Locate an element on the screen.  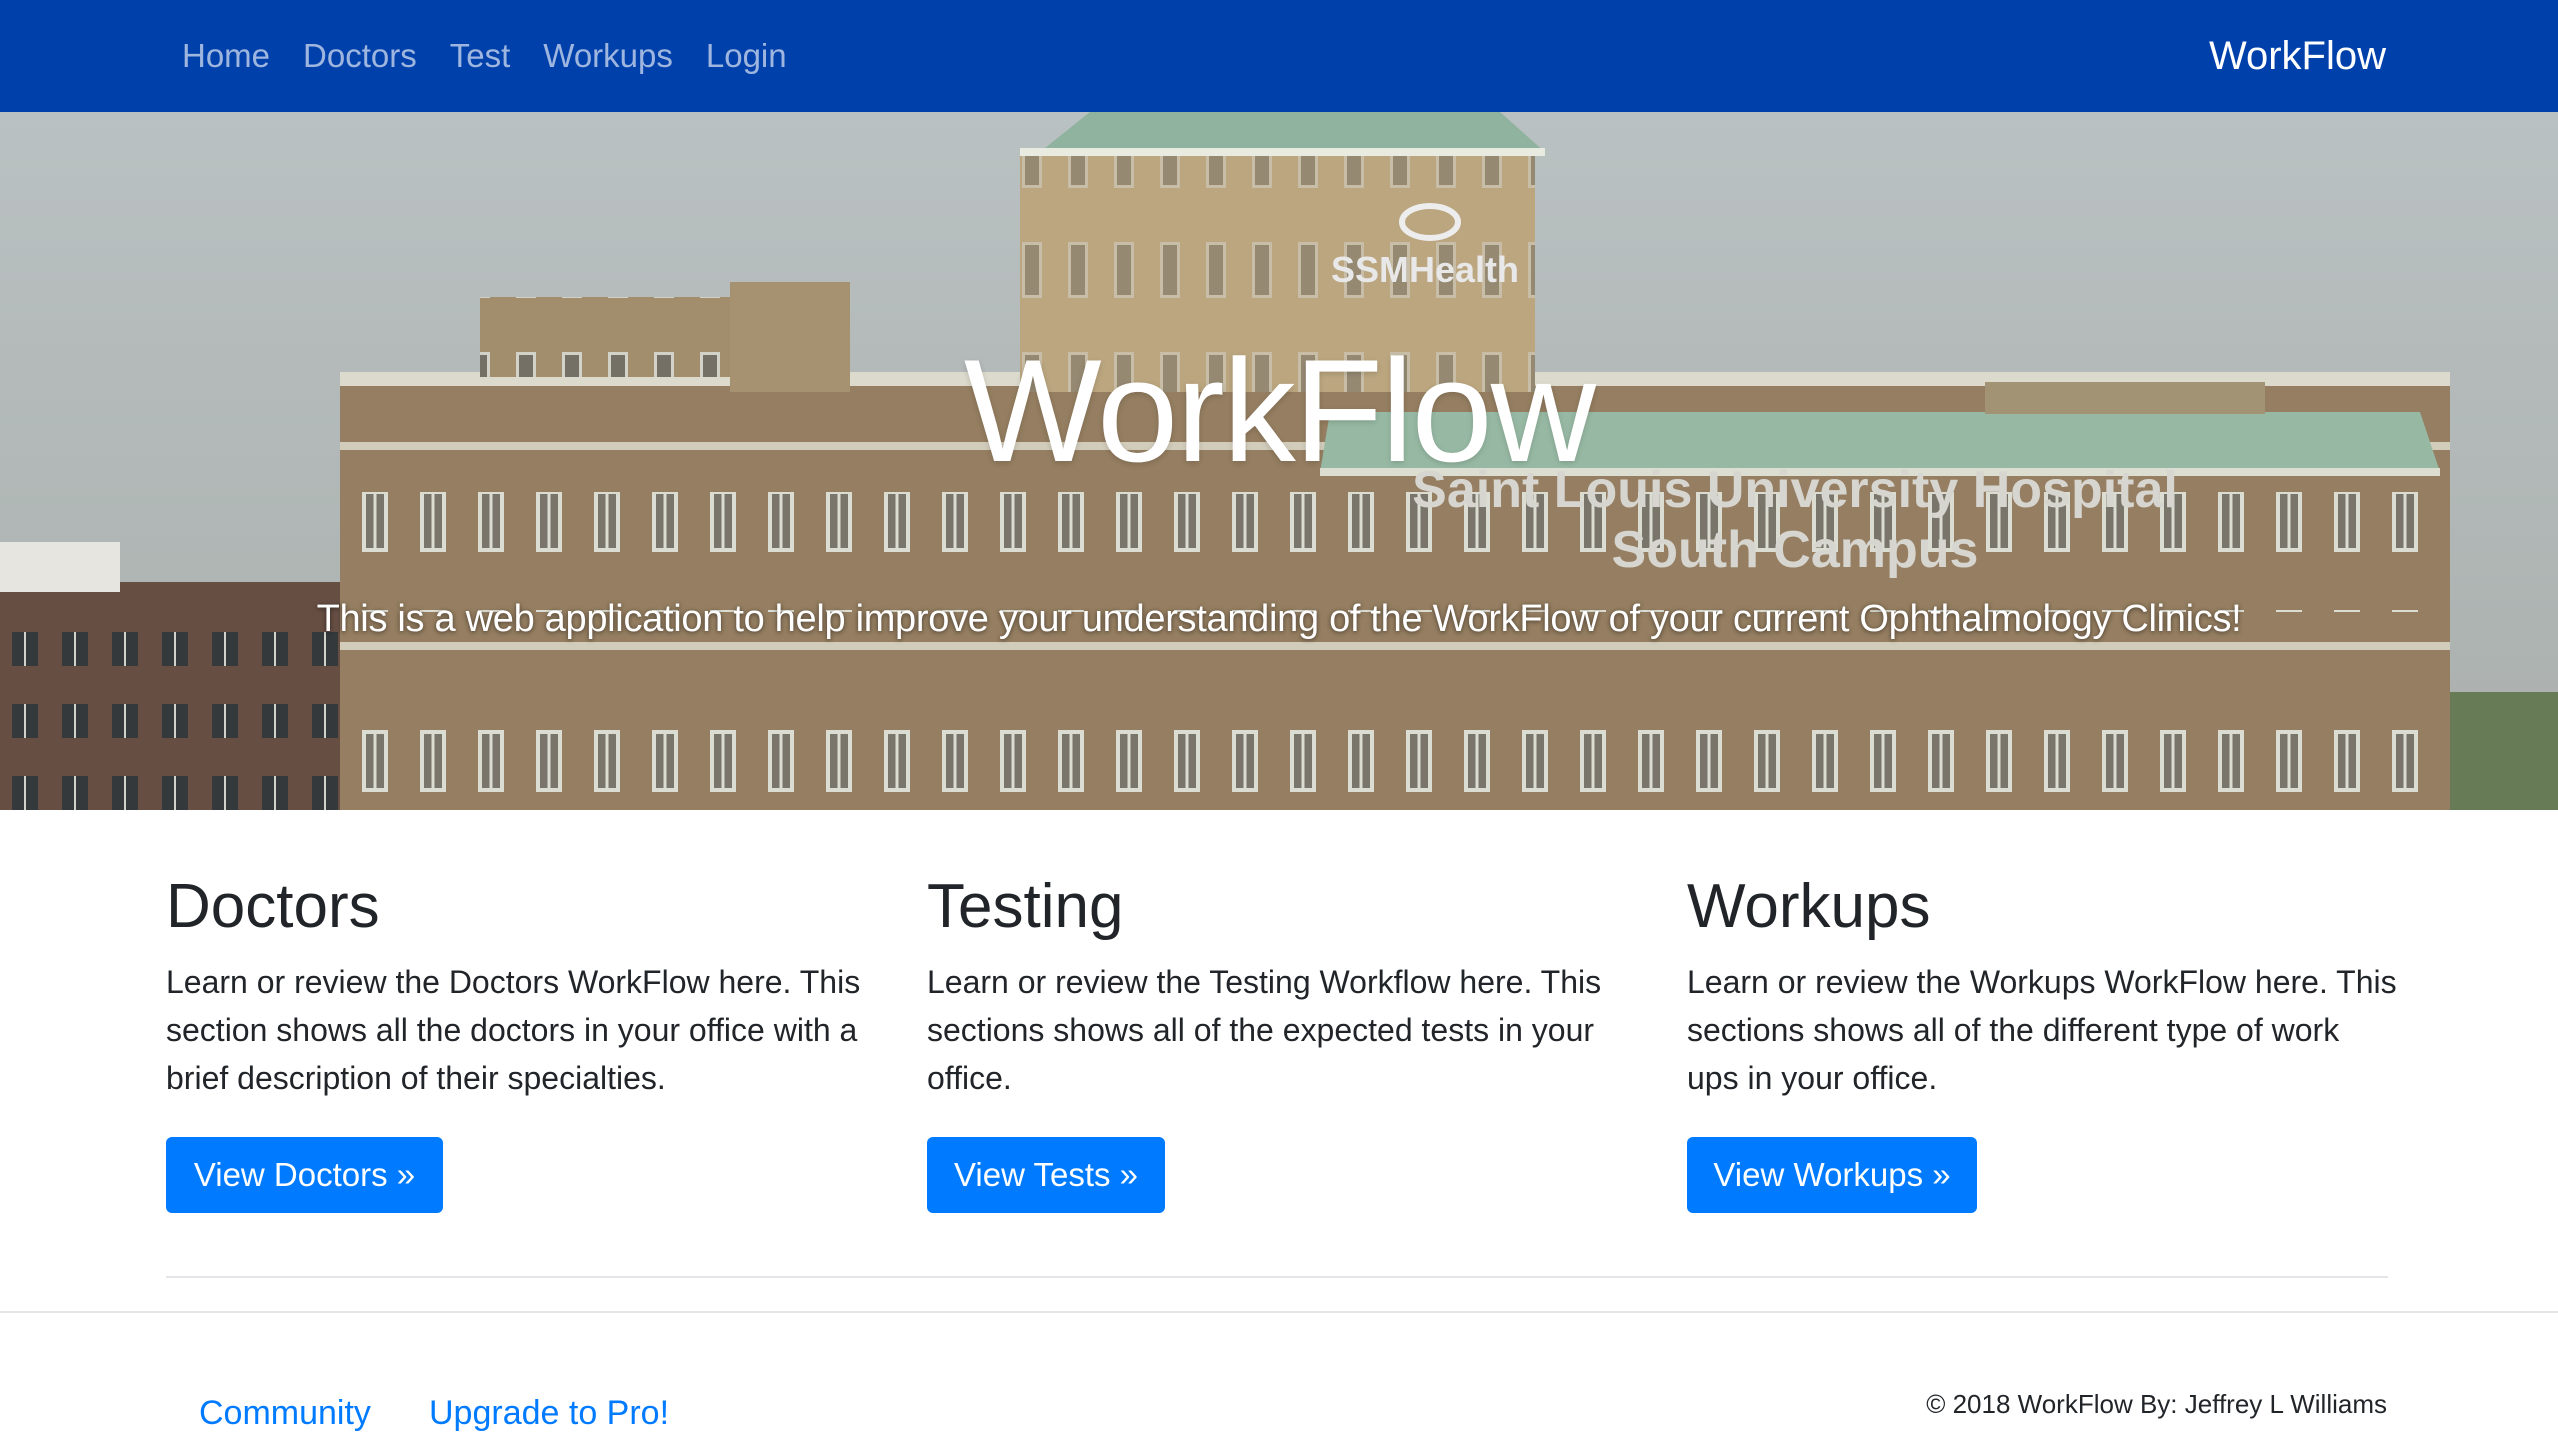
copyright-text: © 2018 WorkFlow By: Jeffrey L Williams is located at coordinates (2156, 1404).